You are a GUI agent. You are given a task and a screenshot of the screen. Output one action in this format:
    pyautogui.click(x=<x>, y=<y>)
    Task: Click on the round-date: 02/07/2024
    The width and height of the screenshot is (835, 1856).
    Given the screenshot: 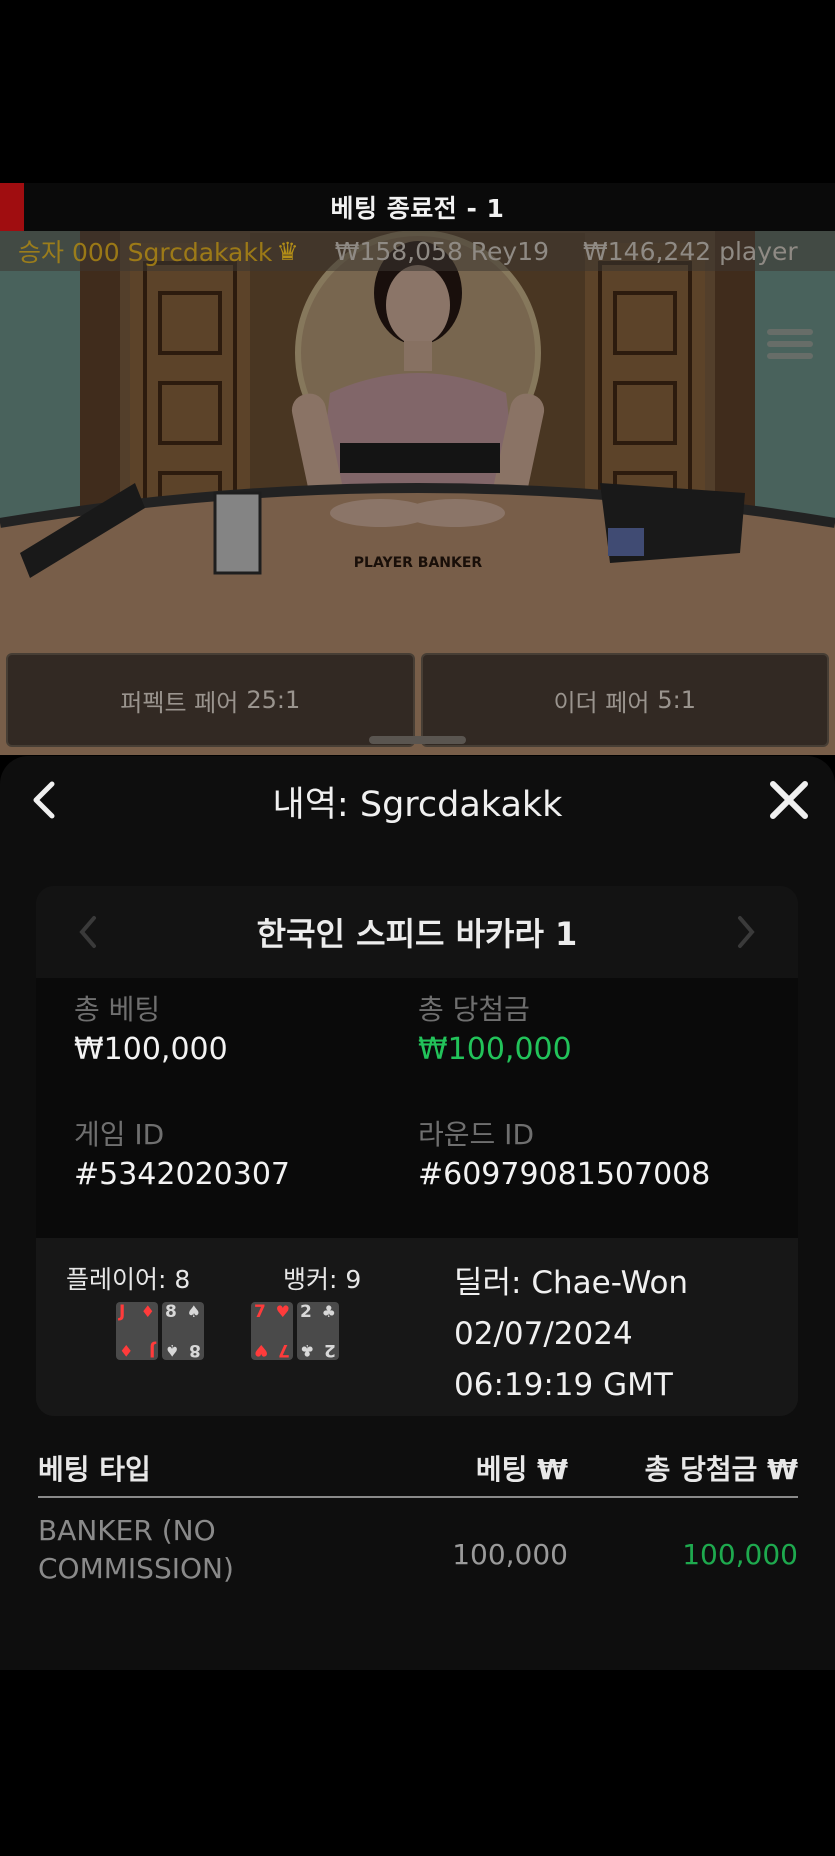 What is the action you would take?
    pyautogui.click(x=543, y=1334)
    